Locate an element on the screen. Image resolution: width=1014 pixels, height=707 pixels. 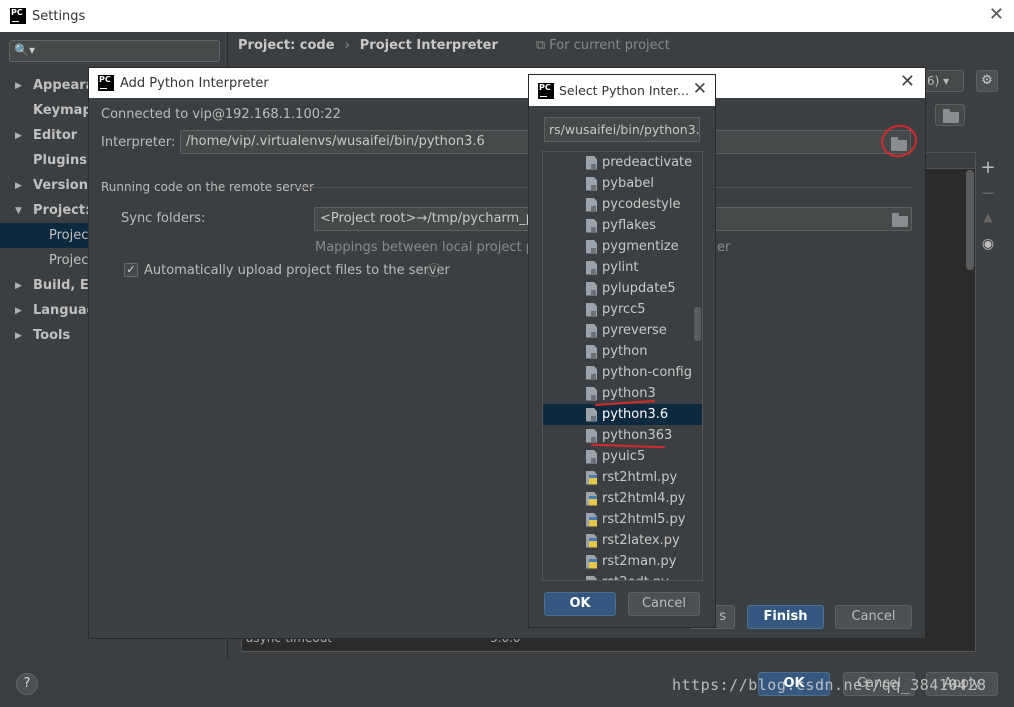
file-name: pygmentize is located at coordinates (640, 246).